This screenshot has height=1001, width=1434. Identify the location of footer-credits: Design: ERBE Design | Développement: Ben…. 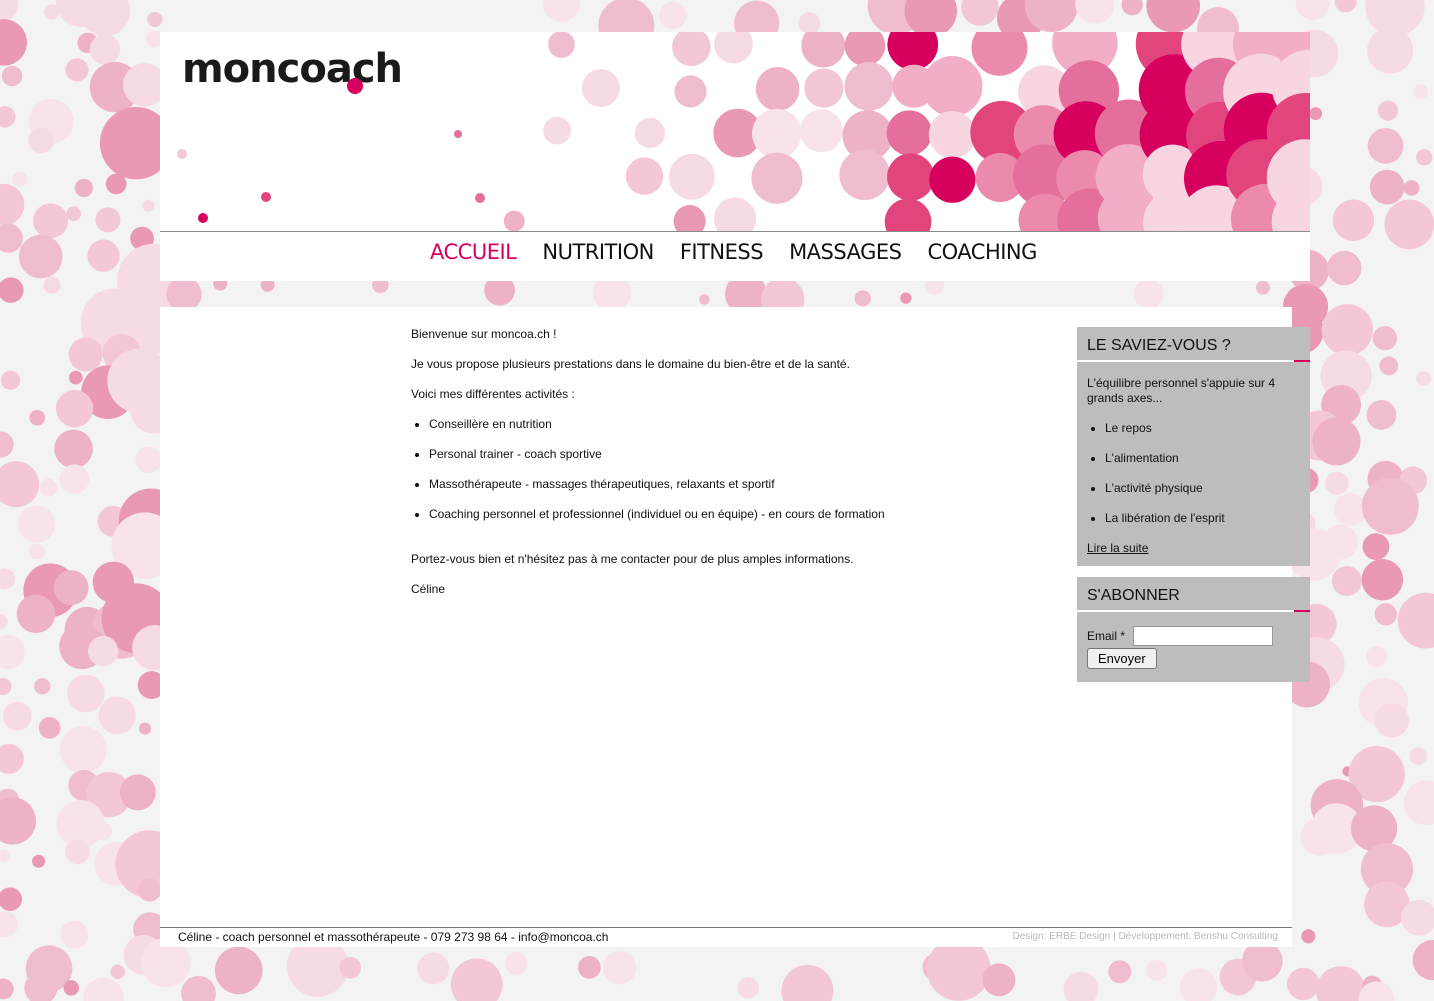
(1145, 936).